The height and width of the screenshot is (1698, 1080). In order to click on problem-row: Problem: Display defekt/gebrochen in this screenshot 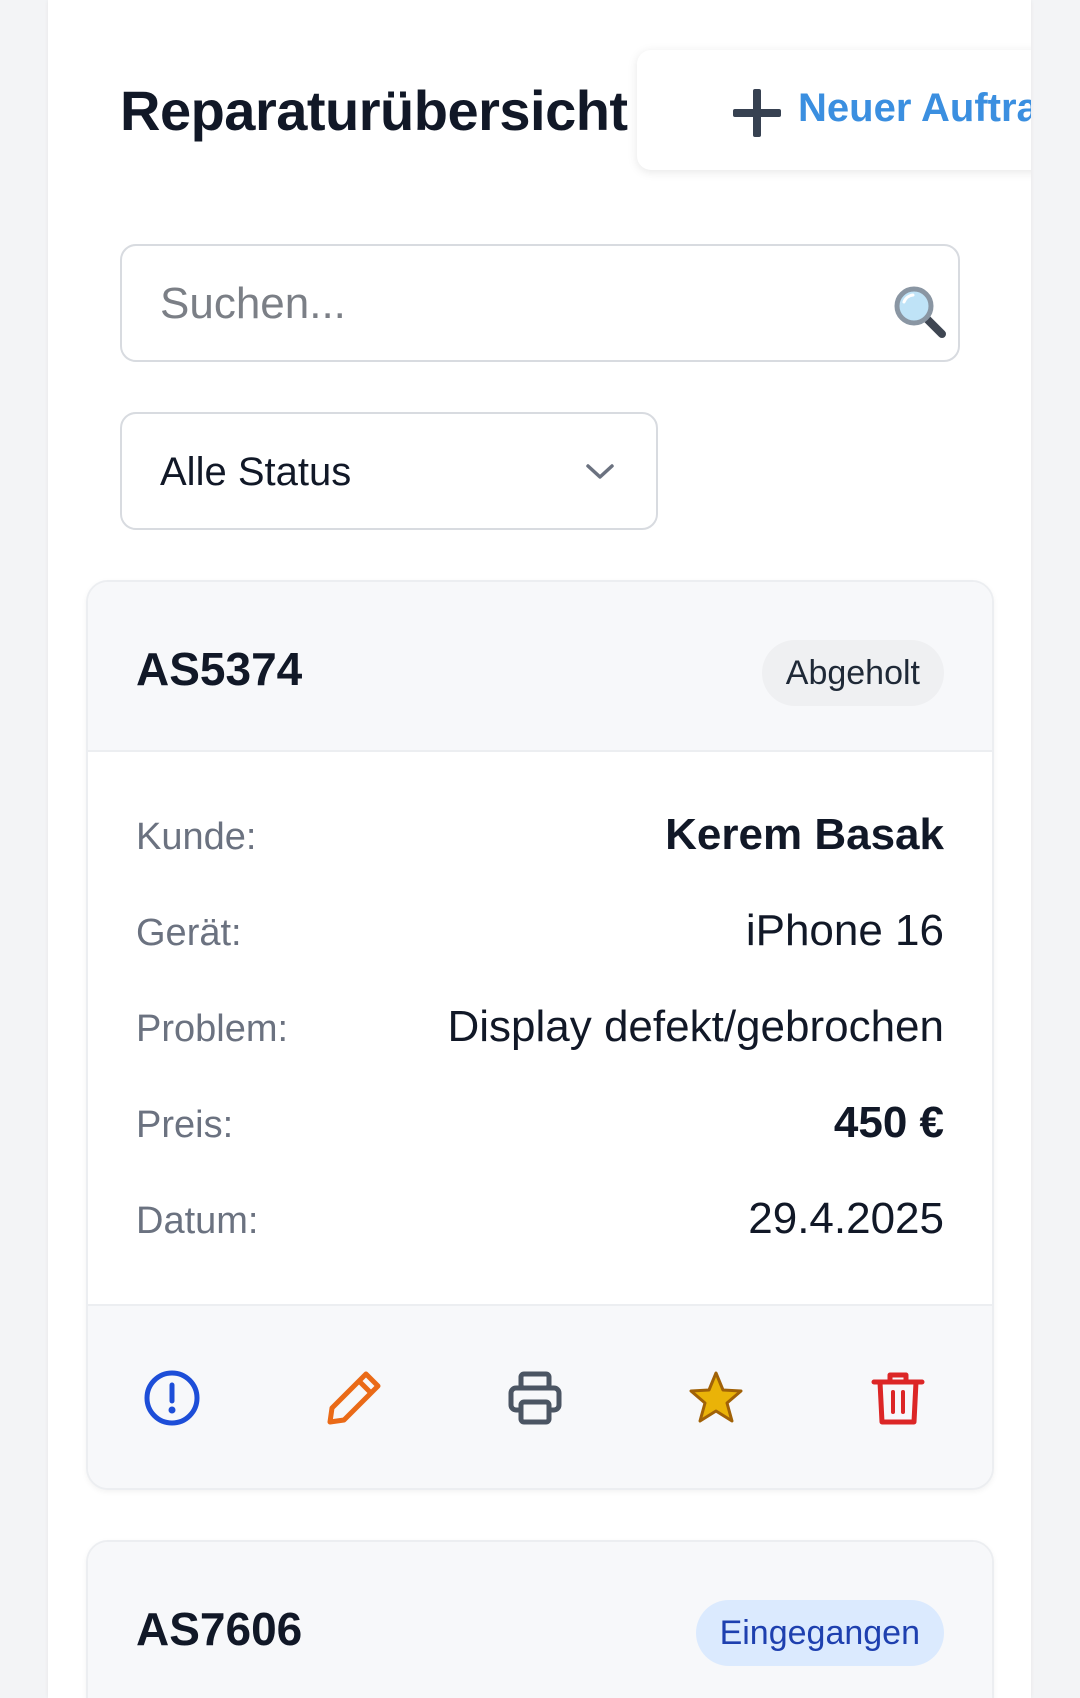, I will do `click(540, 1032)`.